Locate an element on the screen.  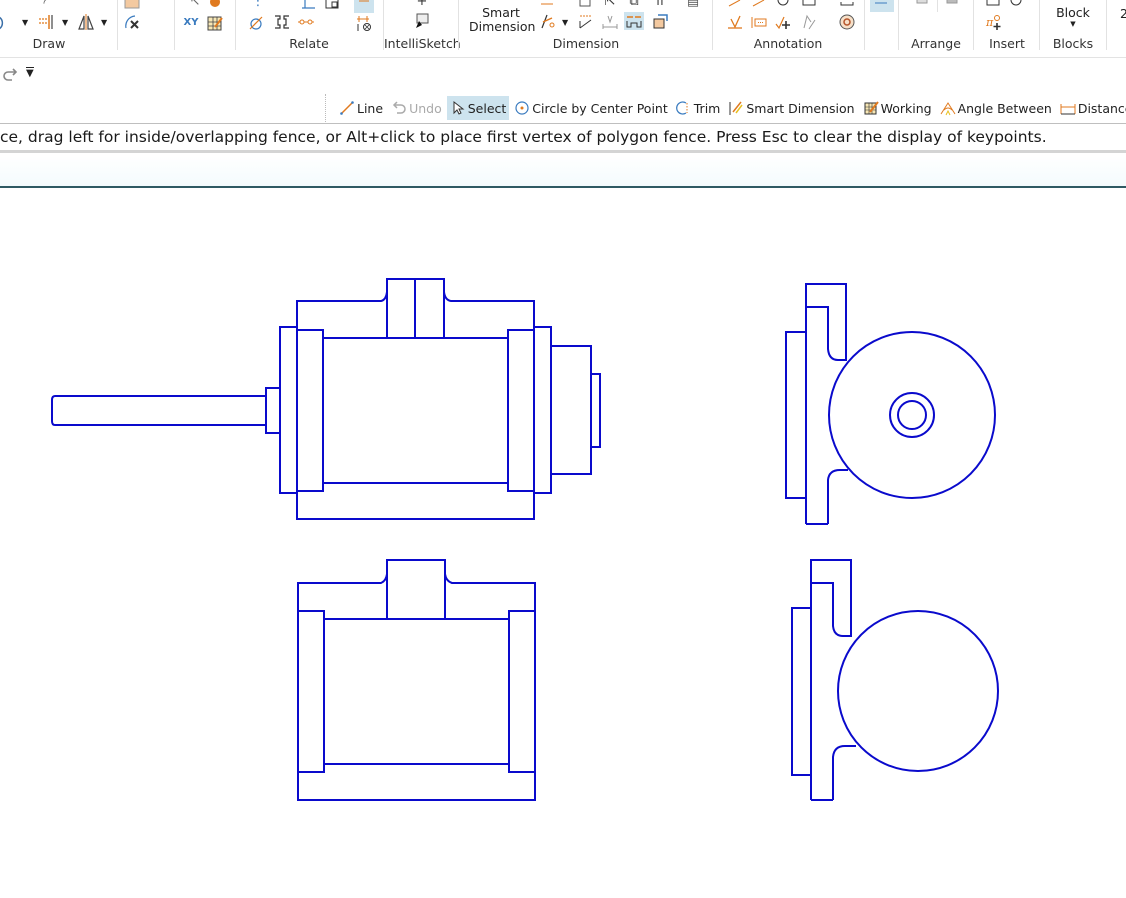
command-circle-by-center: Circle by Center Point is located at coordinates (590, 108).